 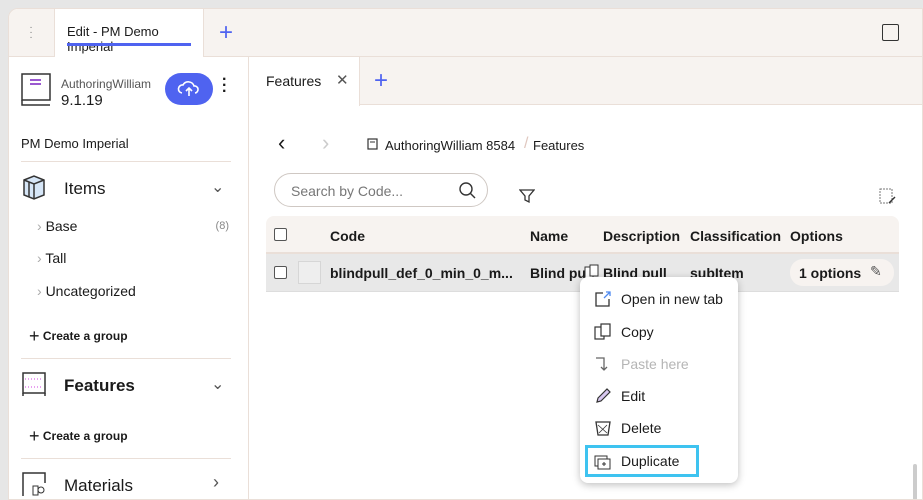 What do you see at coordinates (549, 236) in the screenshot?
I see `column-header-name: Name` at bounding box center [549, 236].